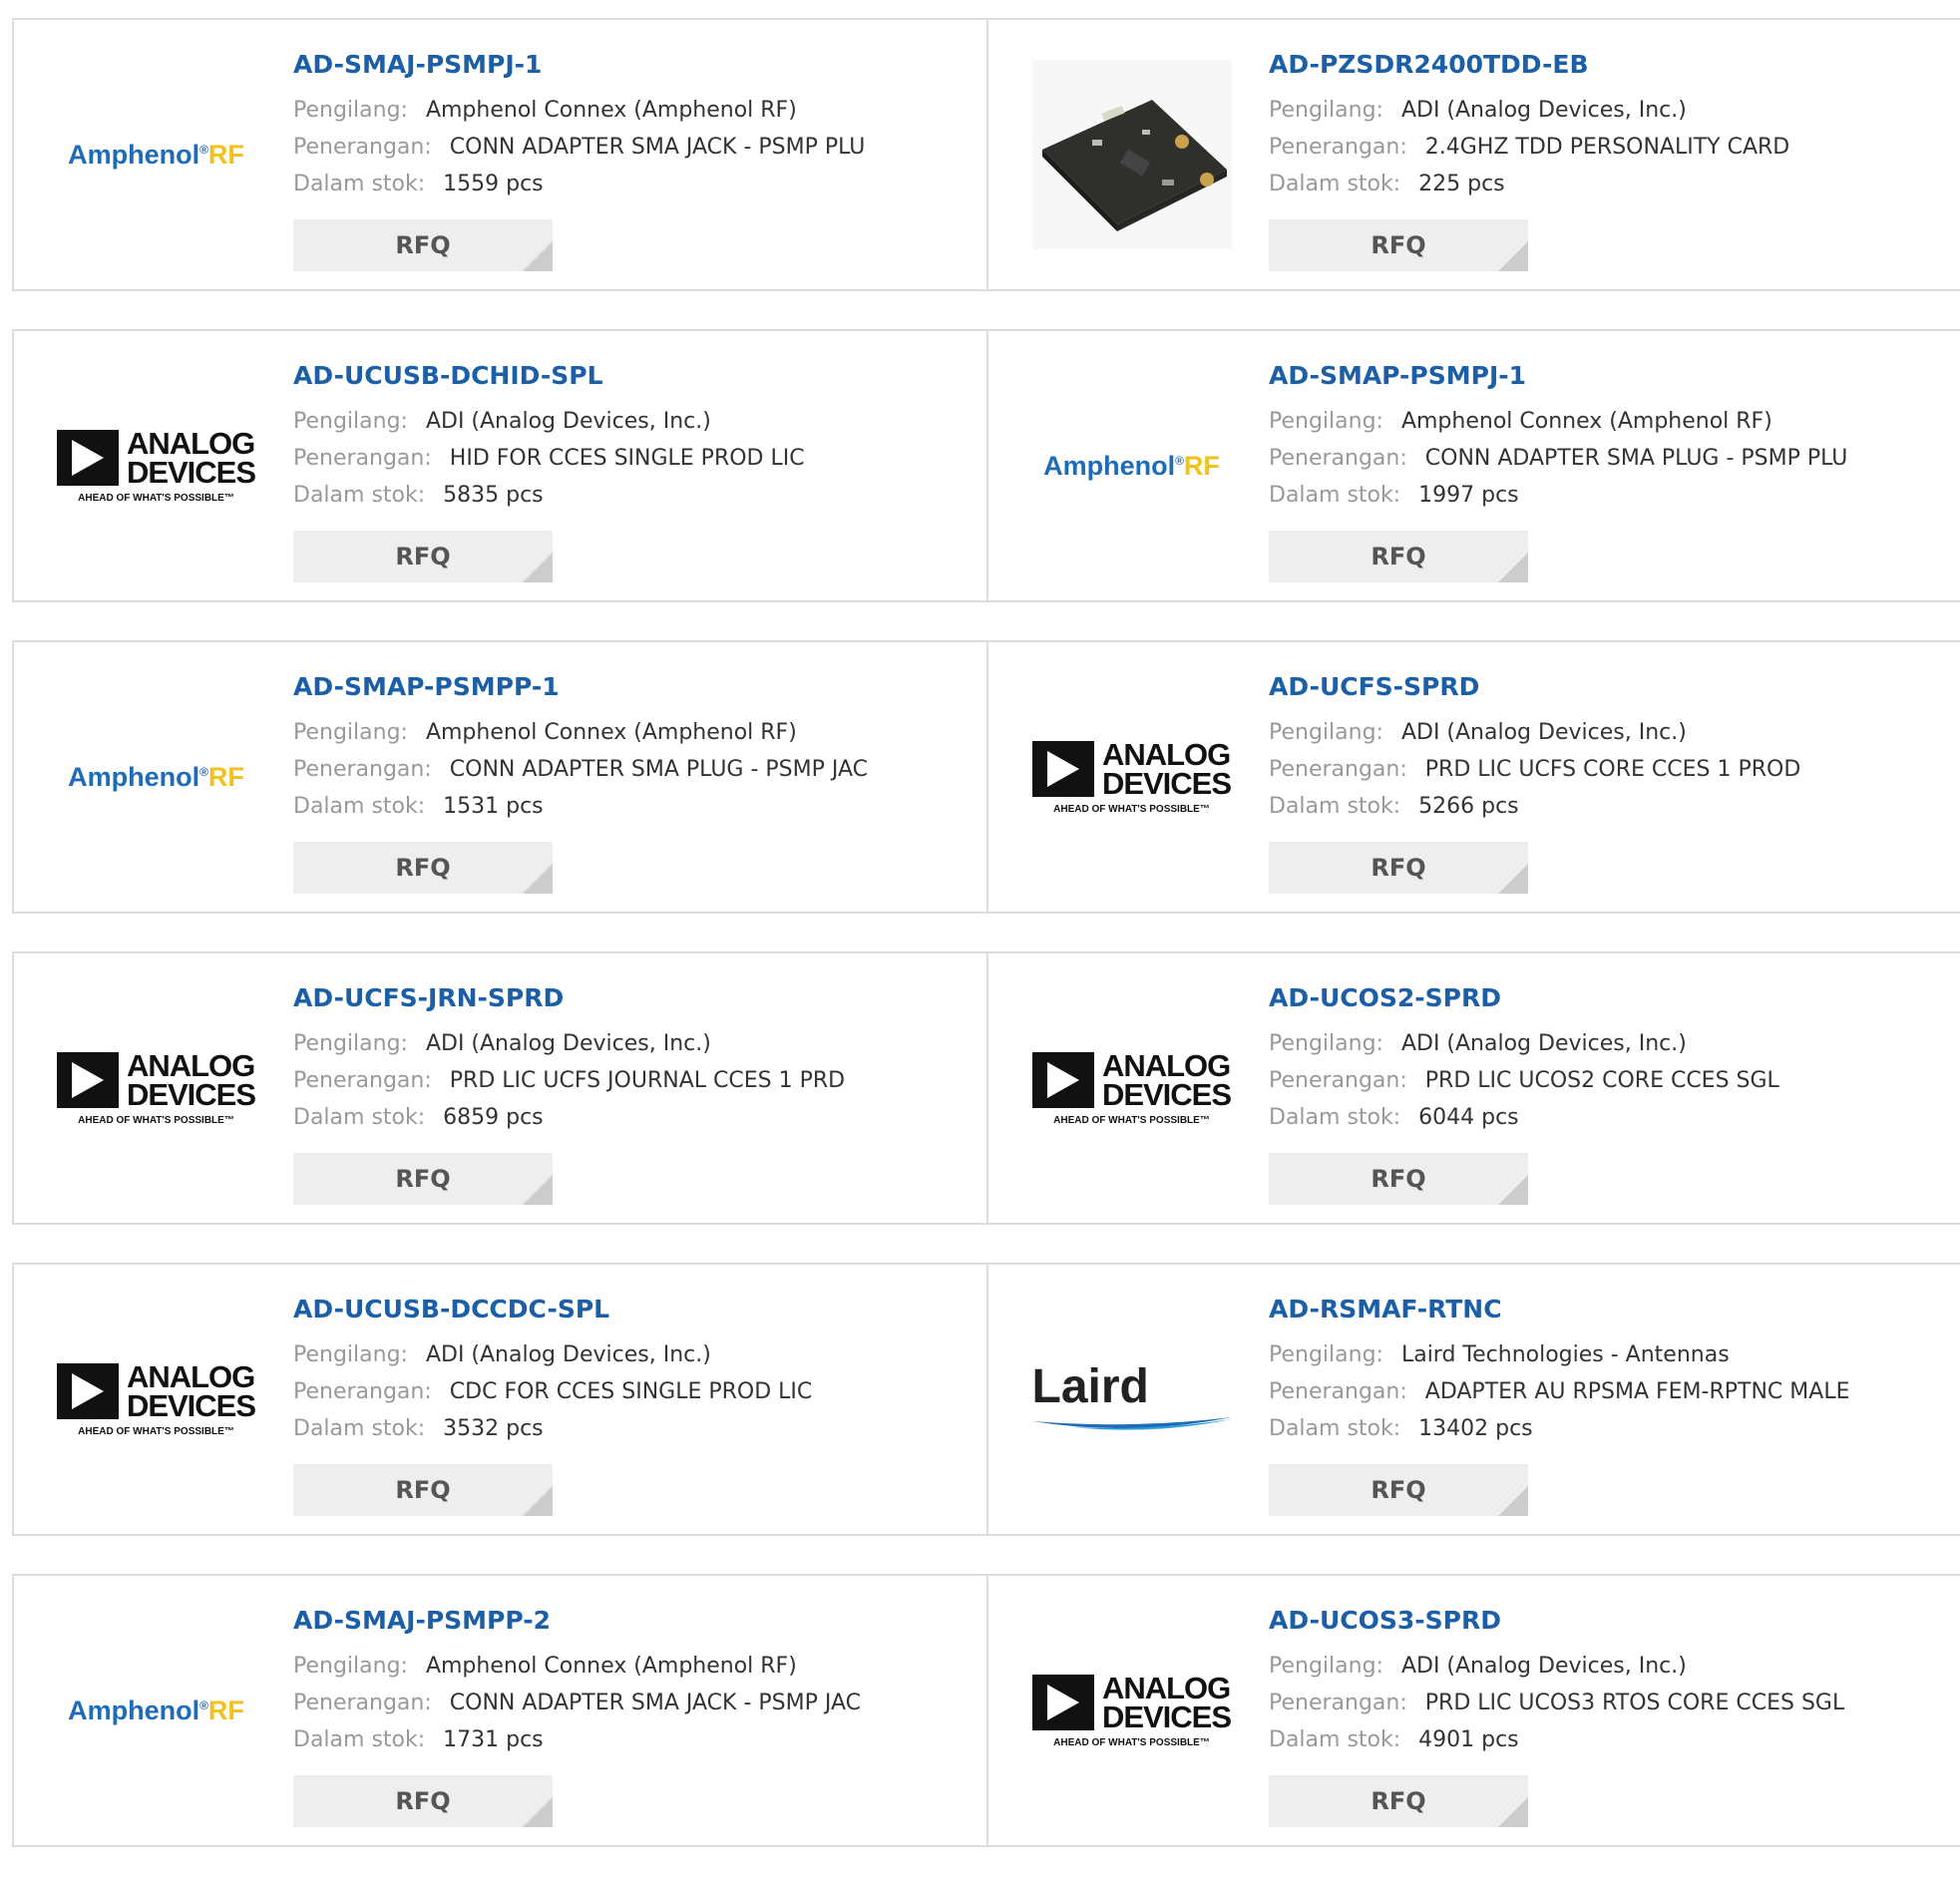 This screenshot has width=1960, height=1885. What do you see at coordinates (1606, 65) in the screenshot?
I see `part-number-link: AD-PZSDR2400TDD-EB` at bounding box center [1606, 65].